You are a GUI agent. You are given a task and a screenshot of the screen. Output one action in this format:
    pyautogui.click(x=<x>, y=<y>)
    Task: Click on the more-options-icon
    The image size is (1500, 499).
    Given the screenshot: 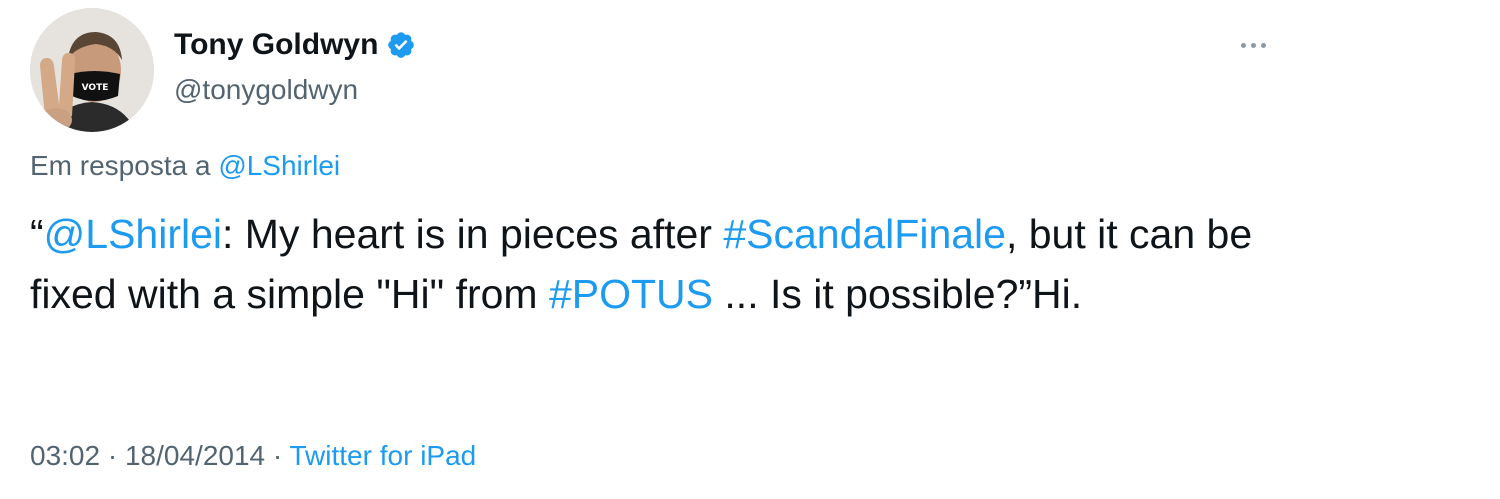 What is the action you would take?
    pyautogui.click(x=1253, y=45)
    